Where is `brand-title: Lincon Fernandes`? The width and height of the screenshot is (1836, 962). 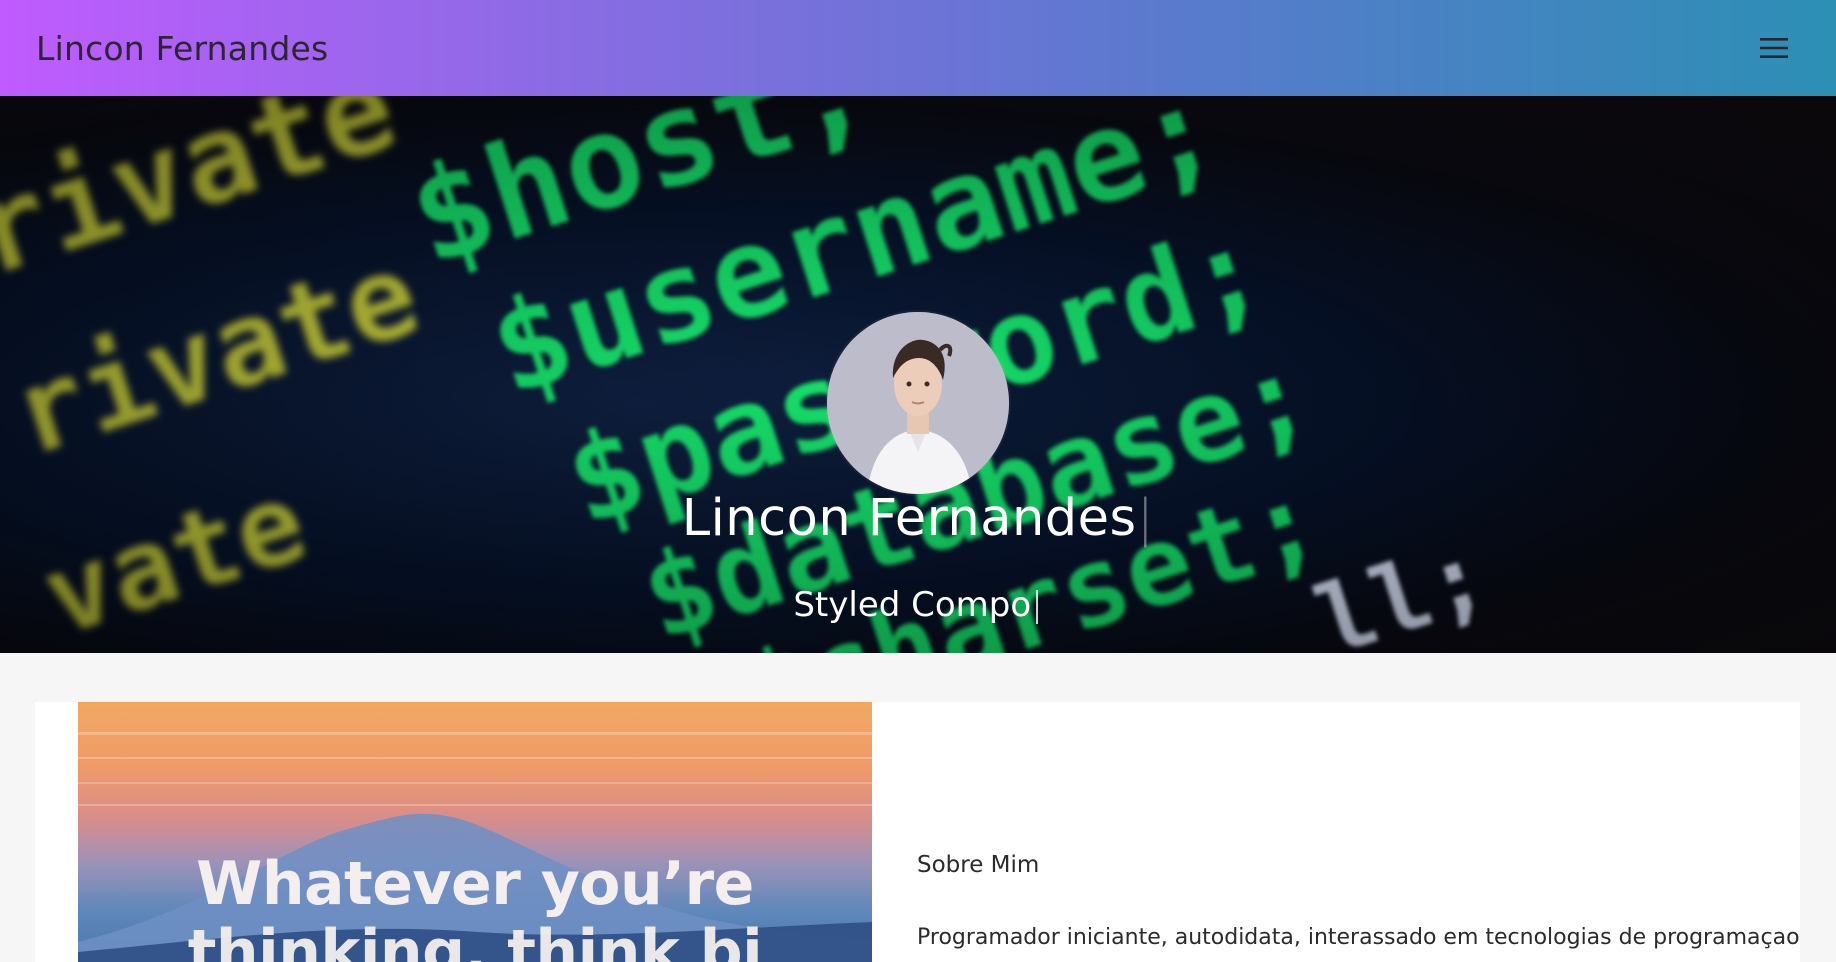
brand-title: Lincon Fernandes is located at coordinates (182, 48).